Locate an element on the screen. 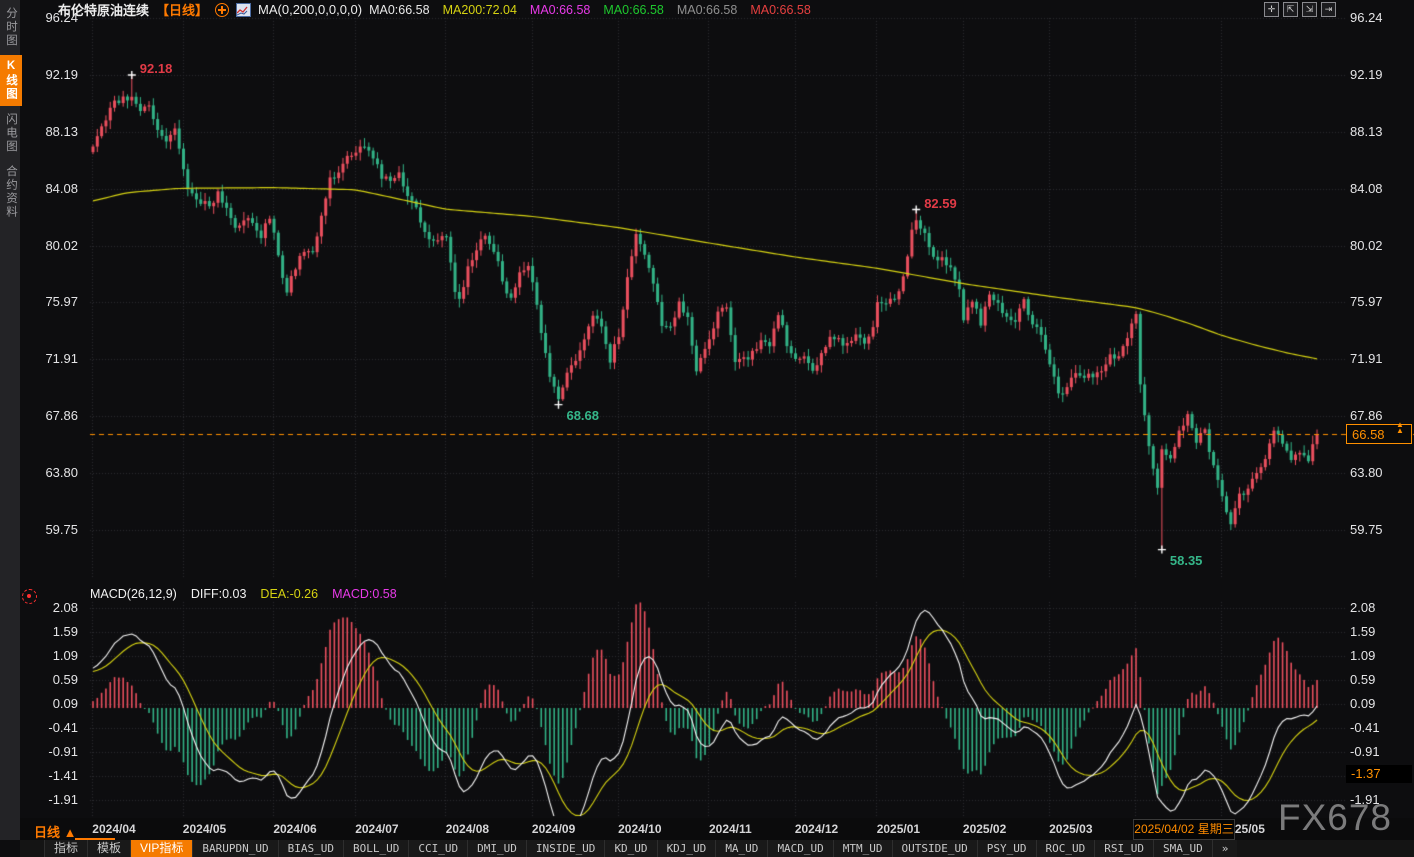 Image resolution: width=1414 pixels, height=857 pixels. toolbar-item-MTM_UD: MTM_UD is located at coordinates (862, 848).